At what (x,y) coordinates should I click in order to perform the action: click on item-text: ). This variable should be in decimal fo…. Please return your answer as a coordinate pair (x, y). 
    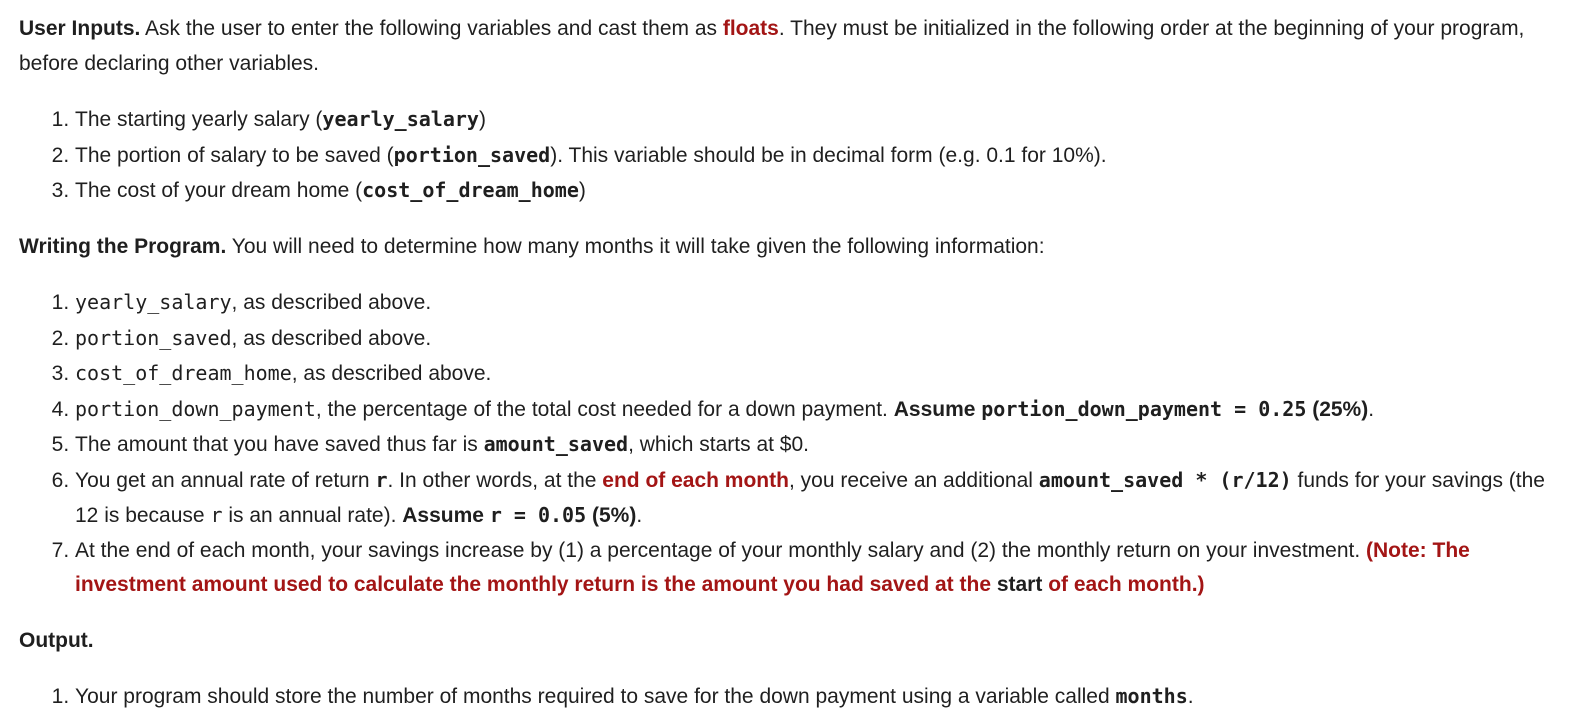
    Looking at the image, I should click on (828, 155).